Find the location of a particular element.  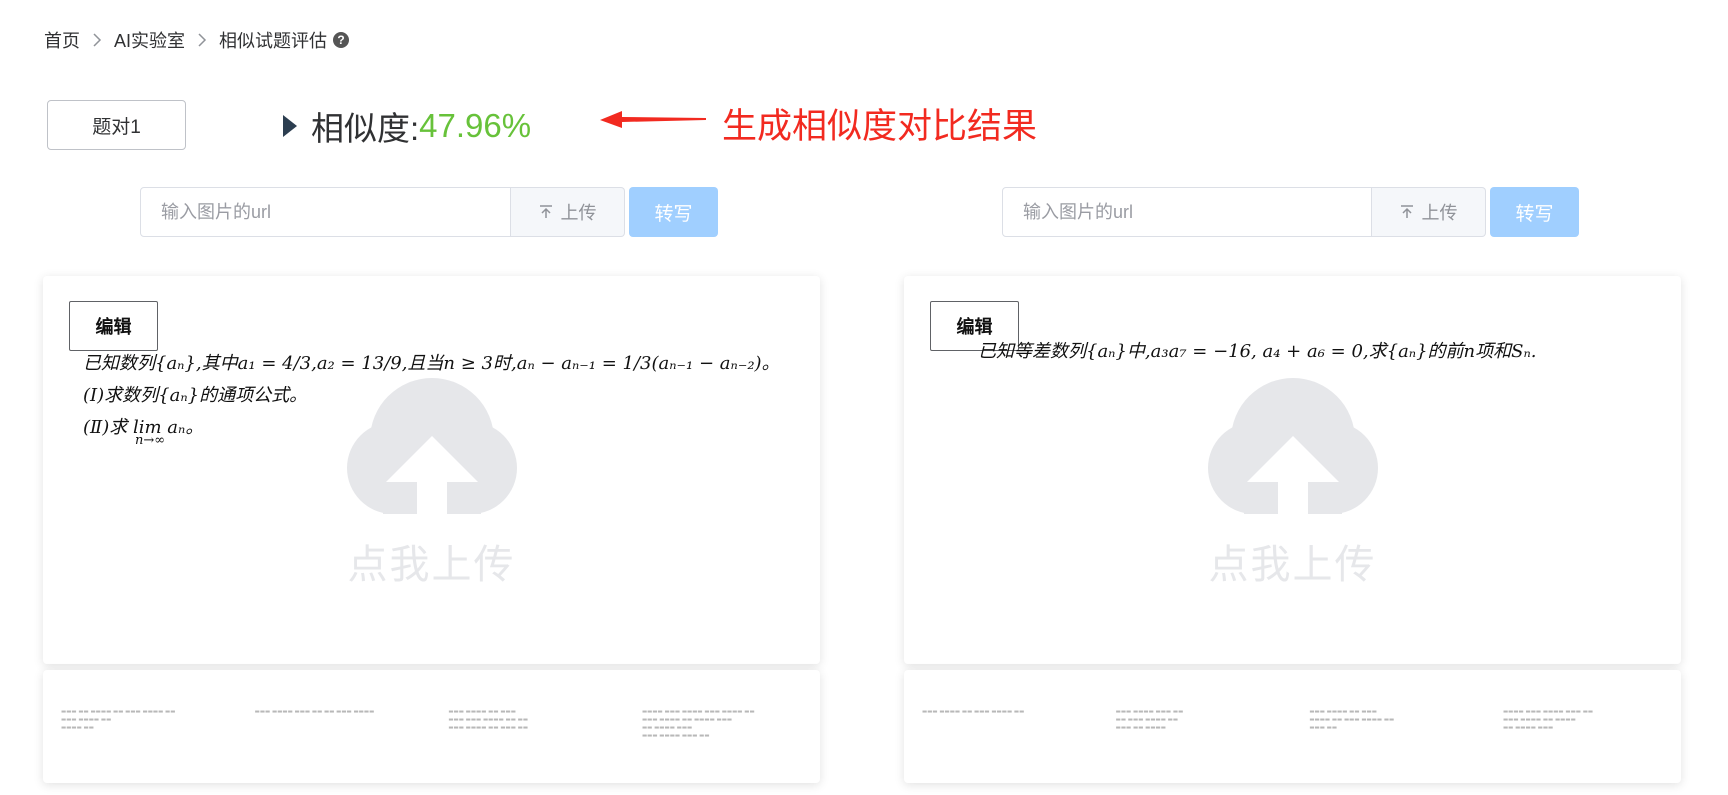

breadcrumb: 首页 AI实验室 相似试题评估 ? is located at coordinates (197, 40).